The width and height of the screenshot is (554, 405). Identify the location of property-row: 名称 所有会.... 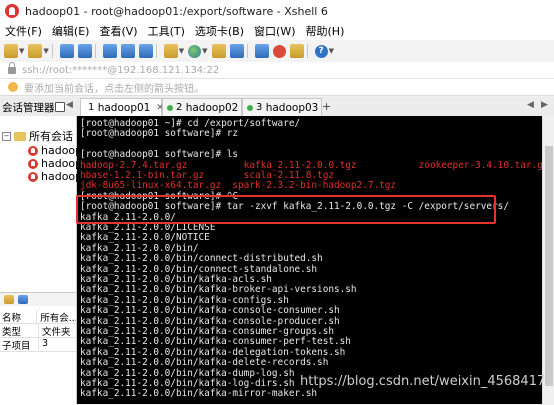
(38, 317).